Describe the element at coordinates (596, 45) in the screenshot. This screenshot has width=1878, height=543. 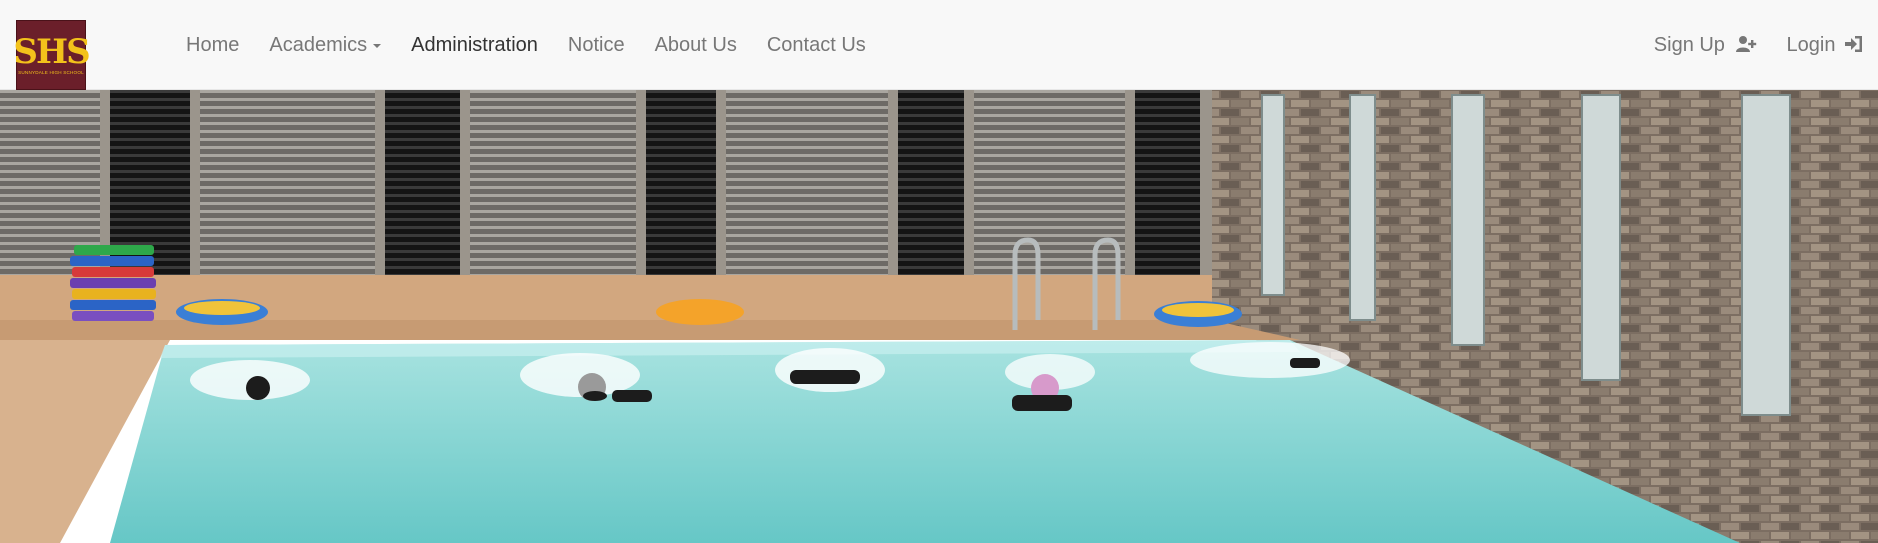
I see `nav-notice: Notice` at that location.